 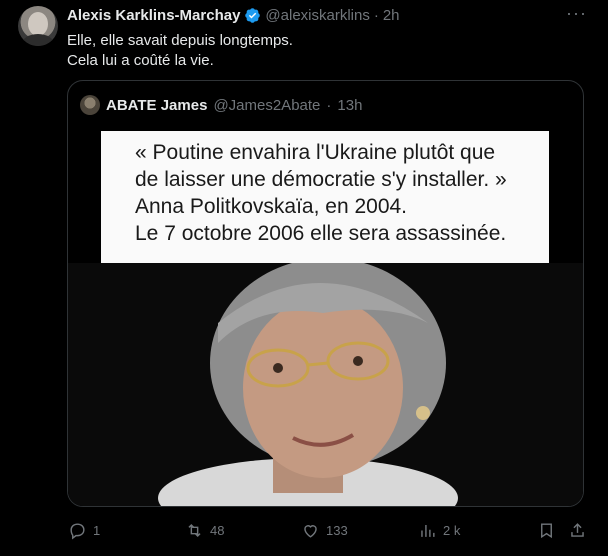 What do you see at coordinates (337, 530) in the screenshot?
I see `like-count: 133` at bounding box center [337, 530].